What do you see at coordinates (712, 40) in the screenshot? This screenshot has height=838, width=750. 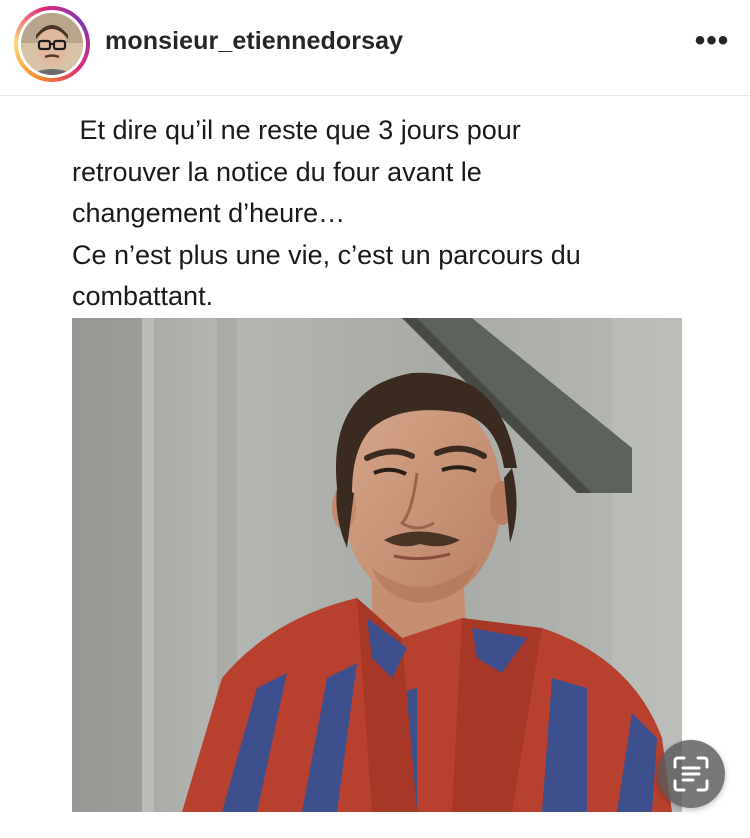 I see `more-options-icon: •••` at bounding box center [712, 40].